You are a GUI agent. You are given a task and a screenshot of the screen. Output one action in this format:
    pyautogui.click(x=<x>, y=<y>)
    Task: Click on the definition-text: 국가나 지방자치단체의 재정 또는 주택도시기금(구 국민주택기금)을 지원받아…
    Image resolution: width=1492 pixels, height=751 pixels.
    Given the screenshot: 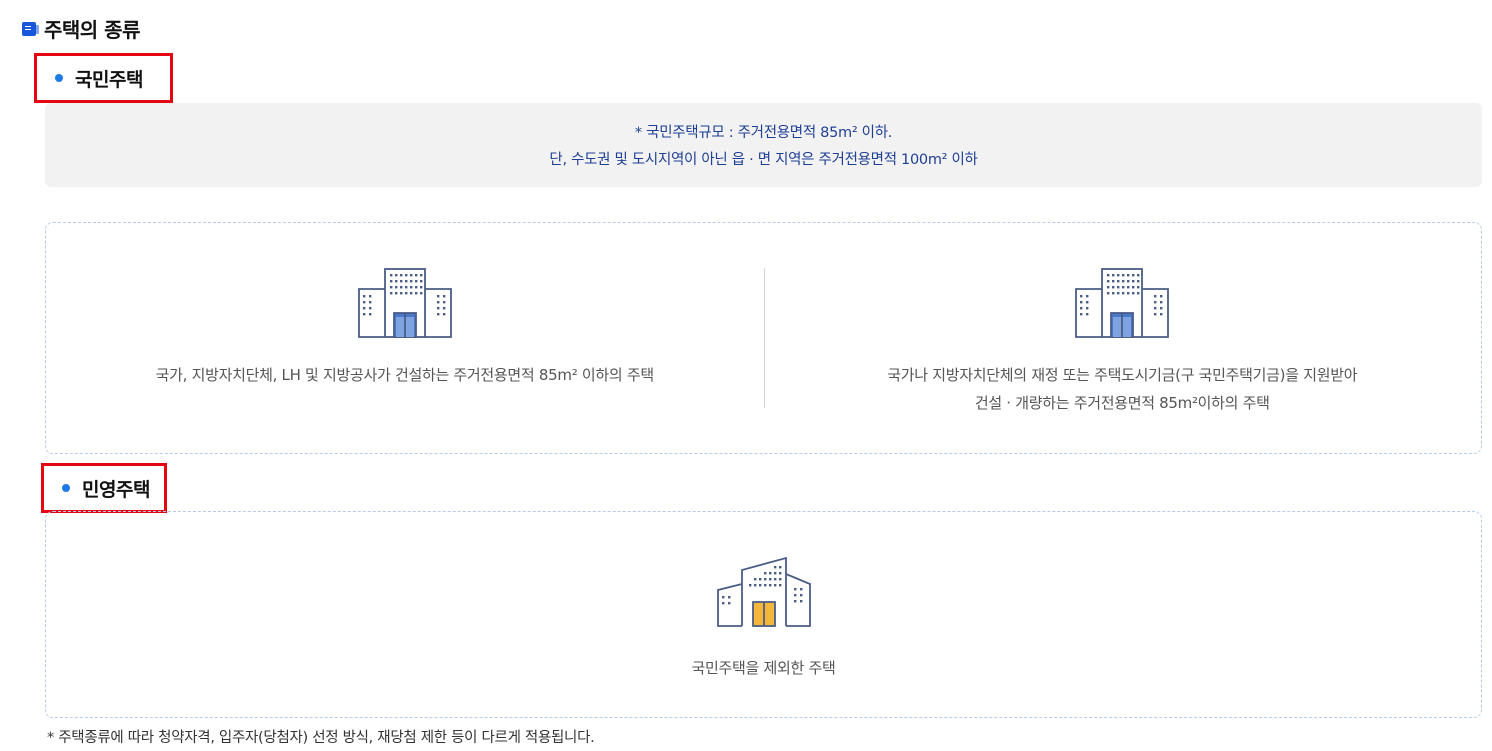 What is the action you would take?
    pyautogui.click(x=1122, y=389)
    